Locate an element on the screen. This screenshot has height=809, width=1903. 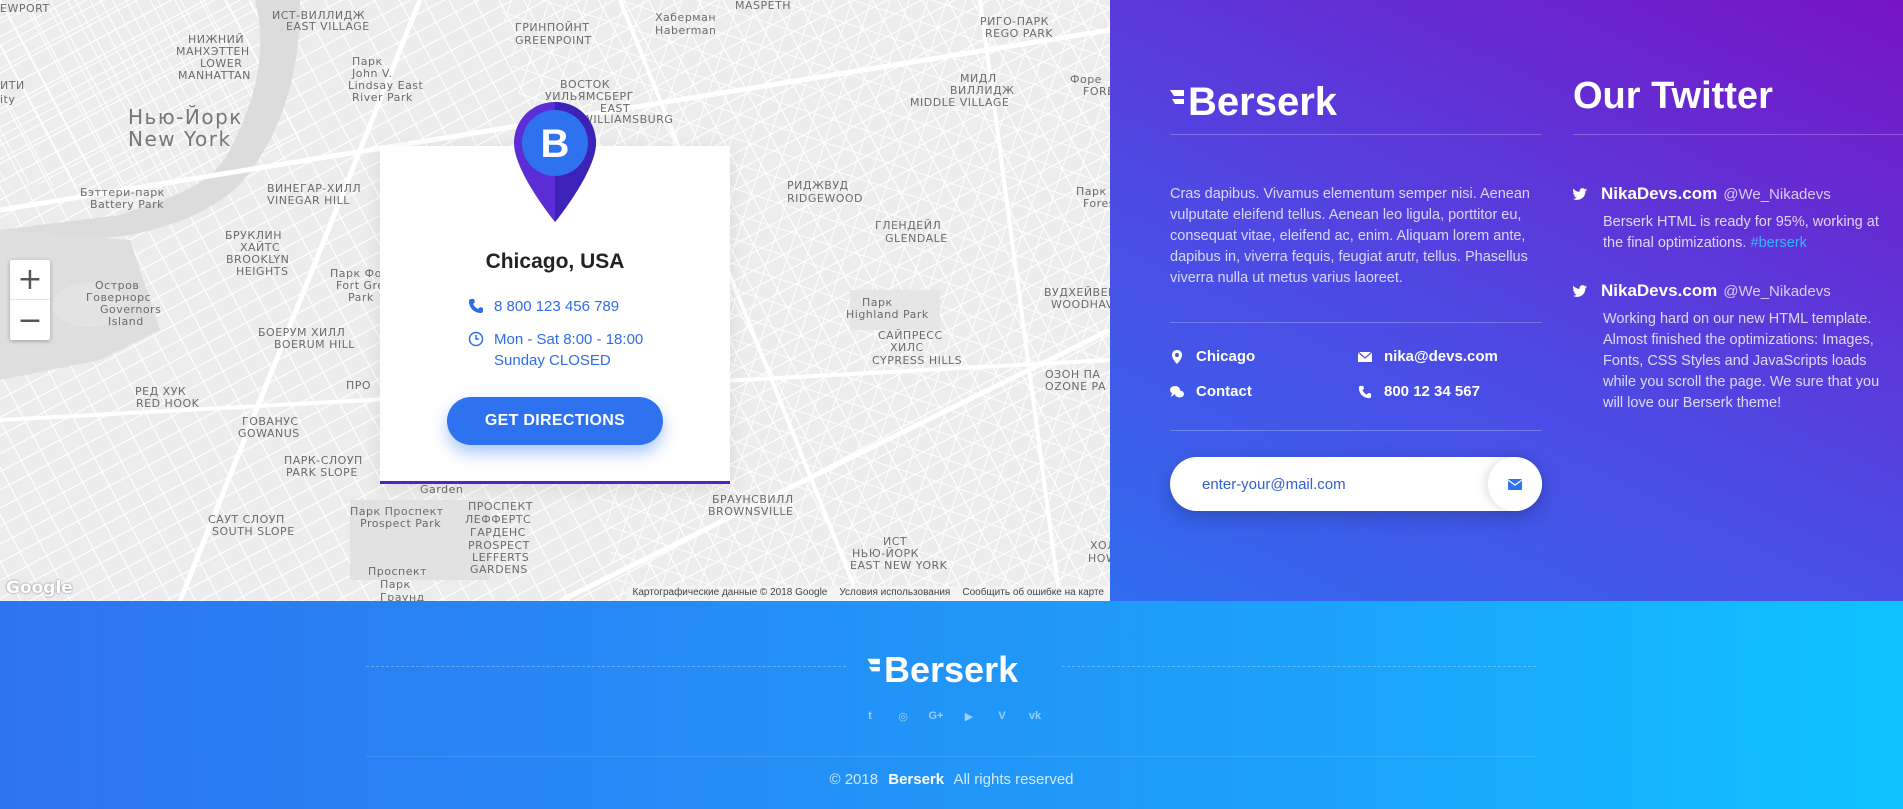
contact-phone: 800 12 34 567 is located at coordinates (1419, 391).